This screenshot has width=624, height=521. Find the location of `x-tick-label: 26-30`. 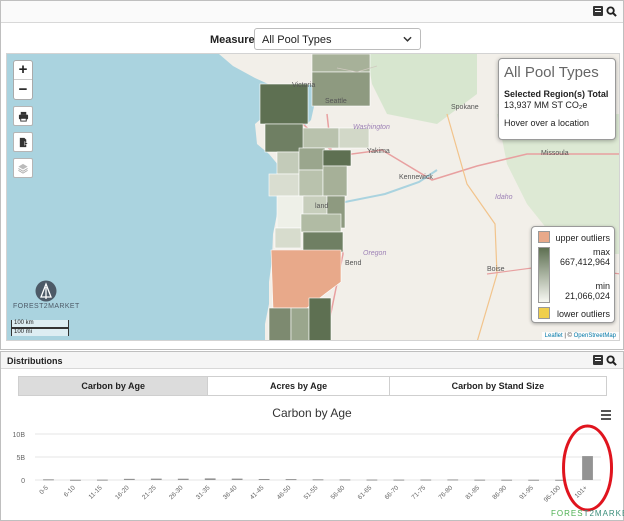

x-tick-label: 26-30 is located at coordinates (176, 492).